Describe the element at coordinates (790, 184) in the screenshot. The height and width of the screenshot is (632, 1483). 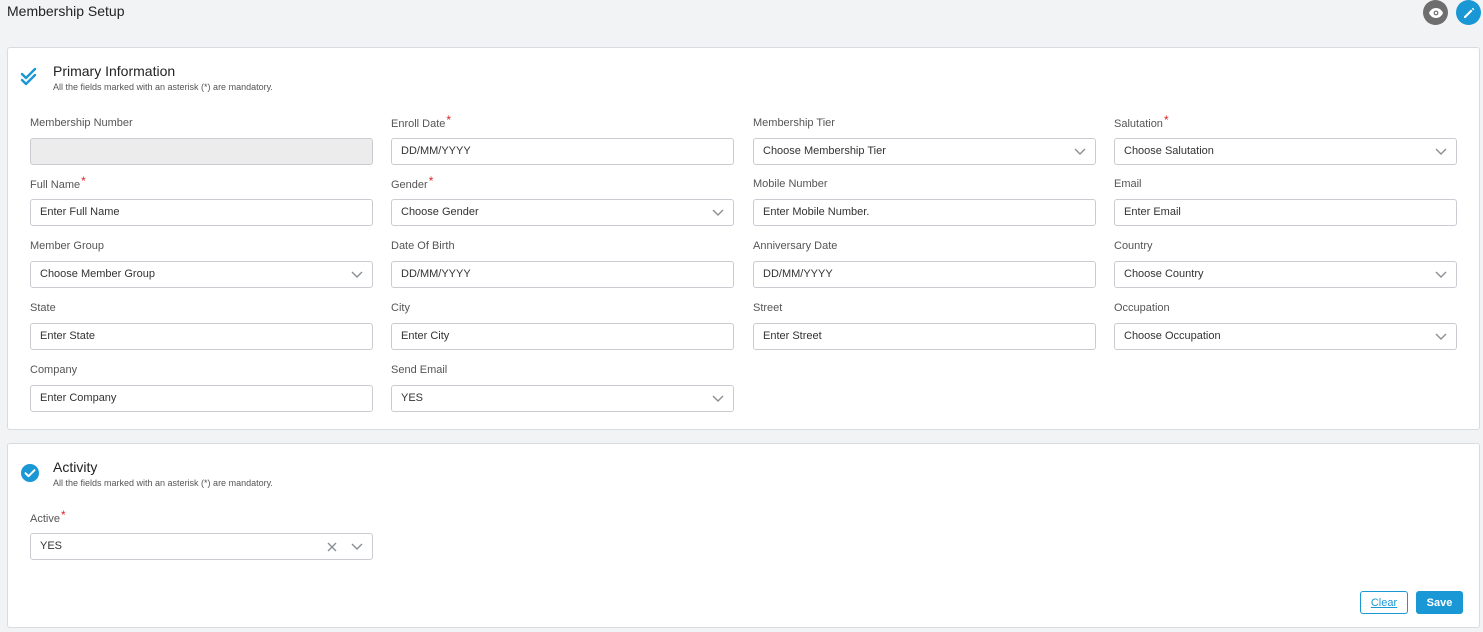
I see `mobile-number-label: Mobile Number` at that location.